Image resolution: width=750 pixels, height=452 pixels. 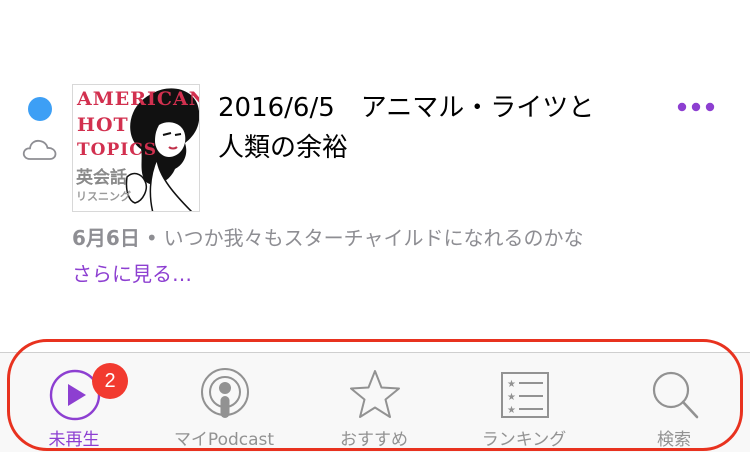 I want to click on tab-unplayed: 2 未再生, so click(x=74, y=406).